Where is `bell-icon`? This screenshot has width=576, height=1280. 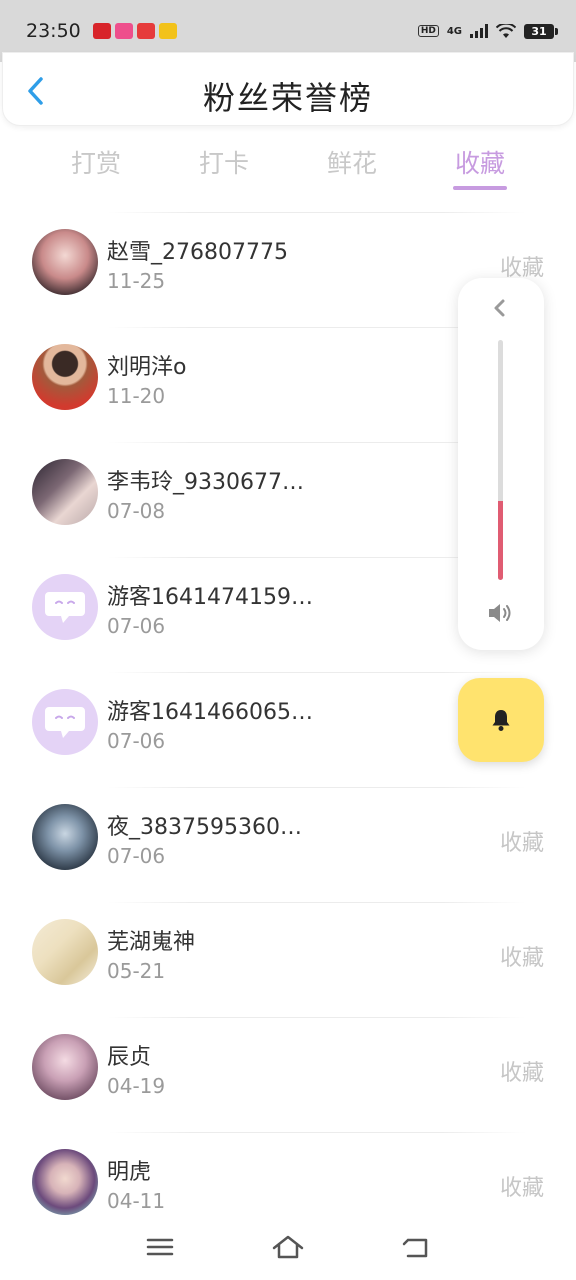 bell-icon is located at coordinates (501, 720).